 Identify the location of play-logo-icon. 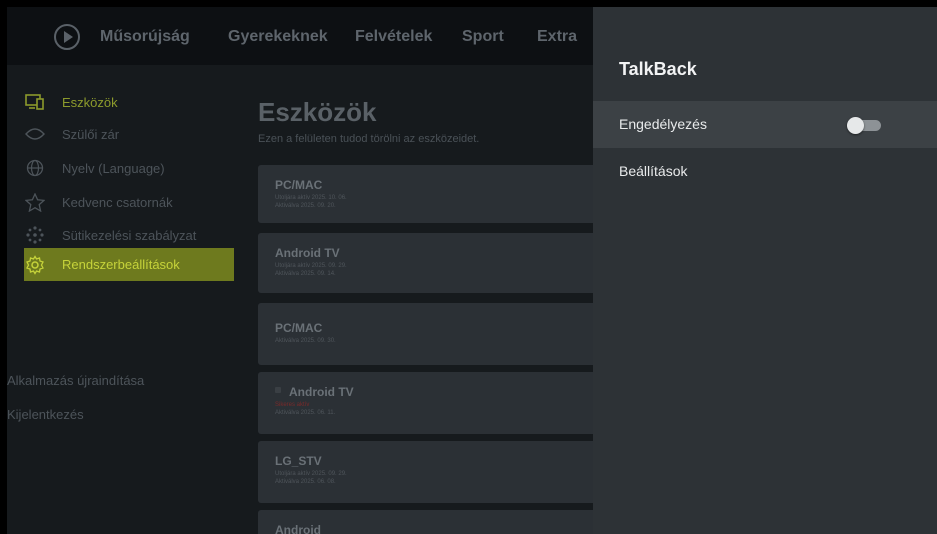
(67, 37).